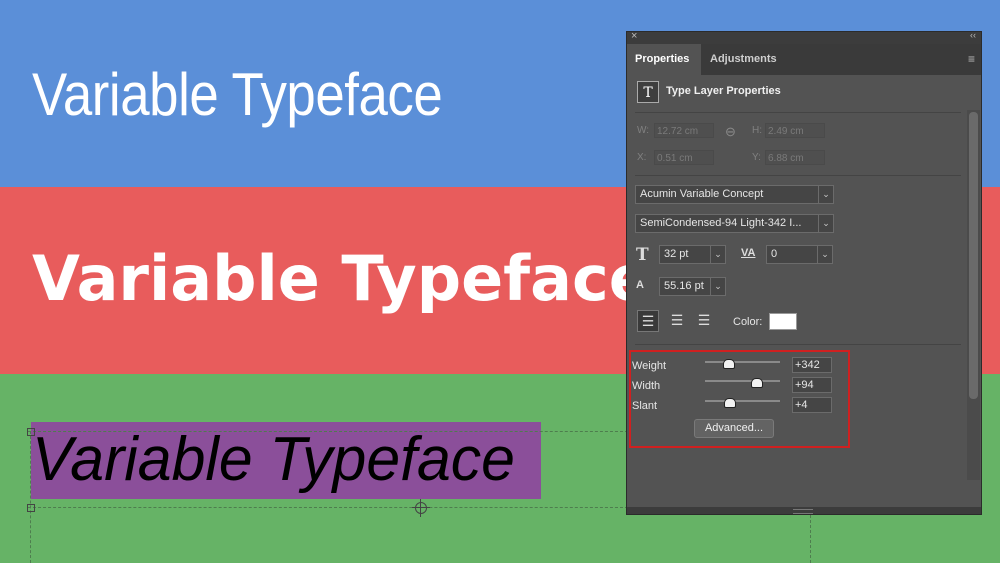  Describe the element at coordinates (646, 386) in the screenshot. I see `axis-label-width: Width` at that location.